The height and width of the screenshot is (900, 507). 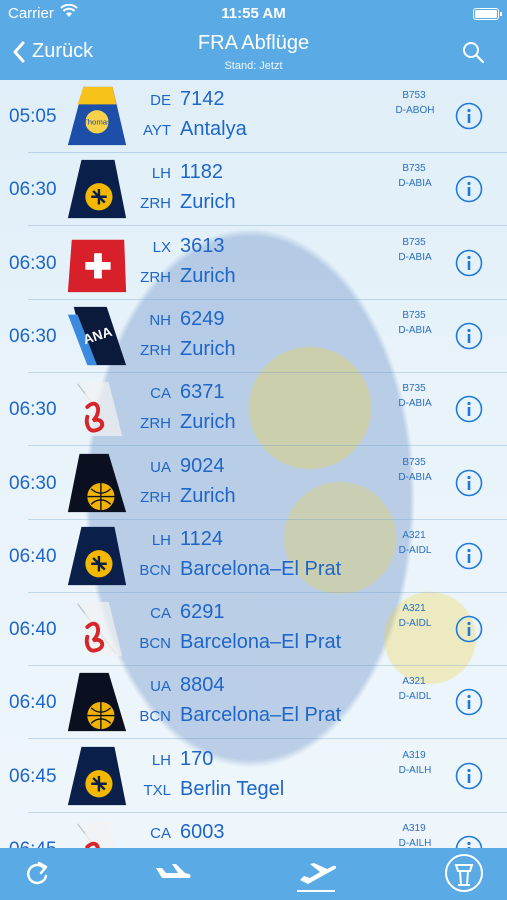 What do you see at coordinates (33, 116) in the screenshot?
I see `departure-time: 05:05` at bounding box center [33, 116].